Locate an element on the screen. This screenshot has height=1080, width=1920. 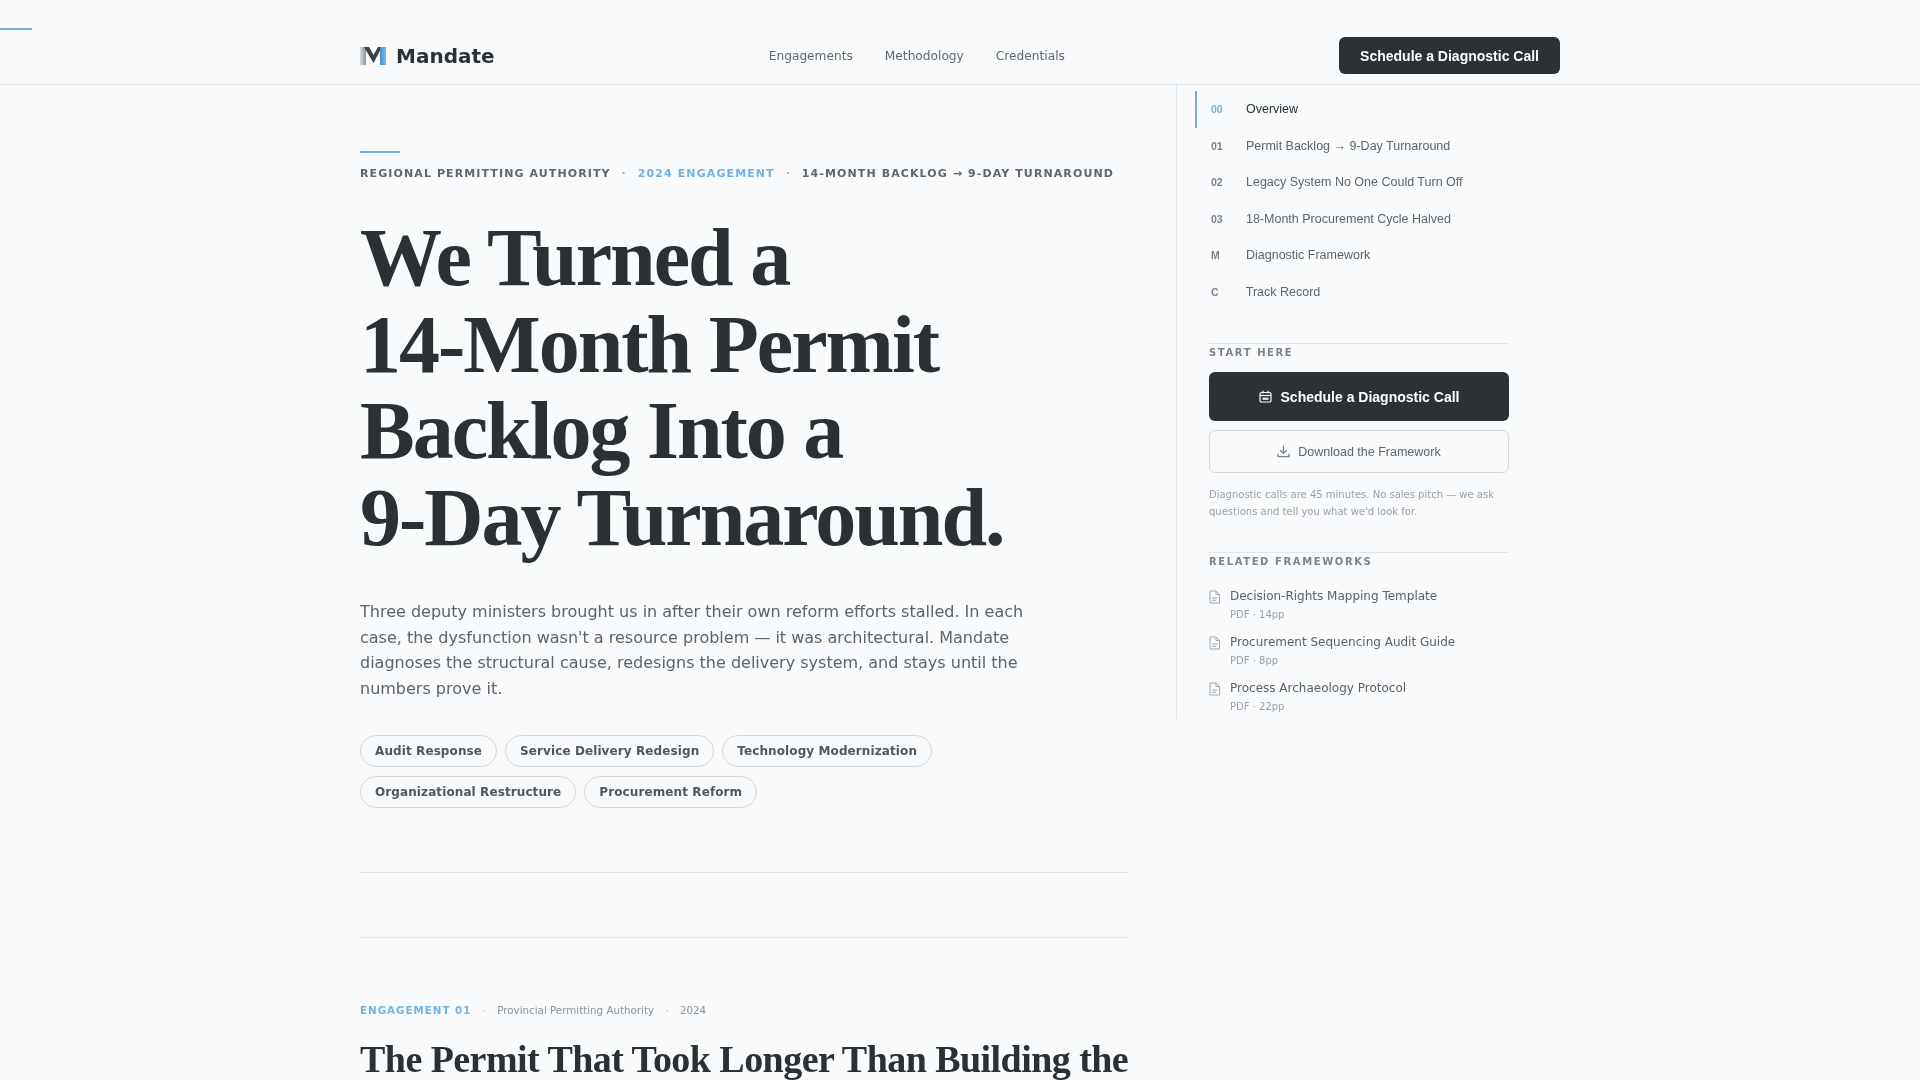
file-meta: PDF · 14pp is located at coordinates (1257, 615).